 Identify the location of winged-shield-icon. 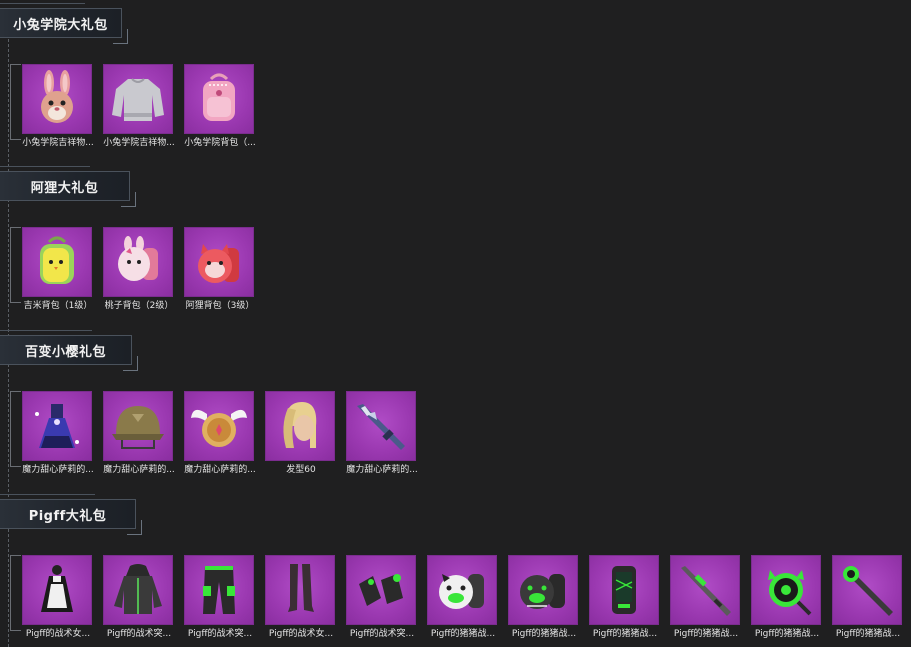
(219, 426).